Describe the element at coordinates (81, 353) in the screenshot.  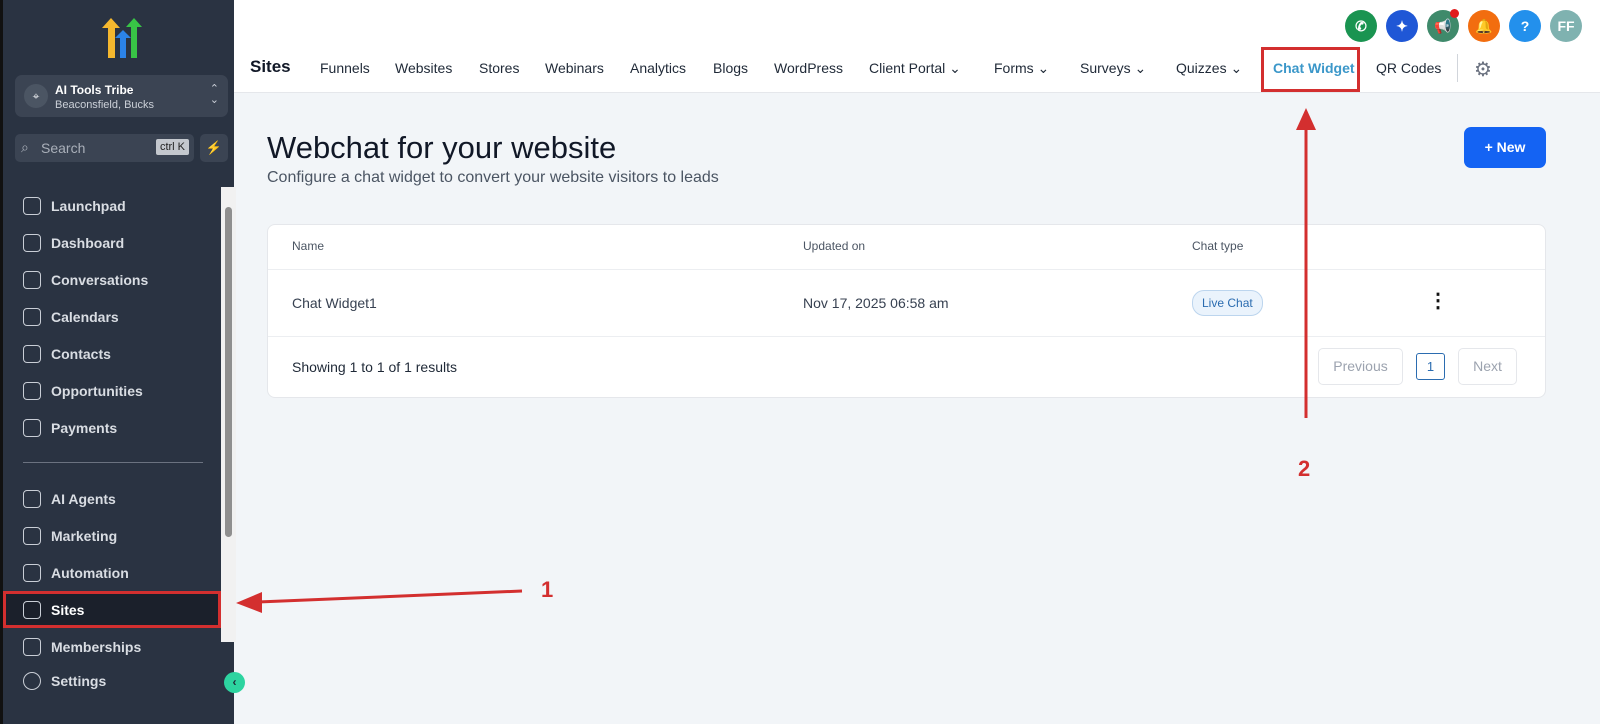
I see `sidebar-item-label: Contacts` at that location.